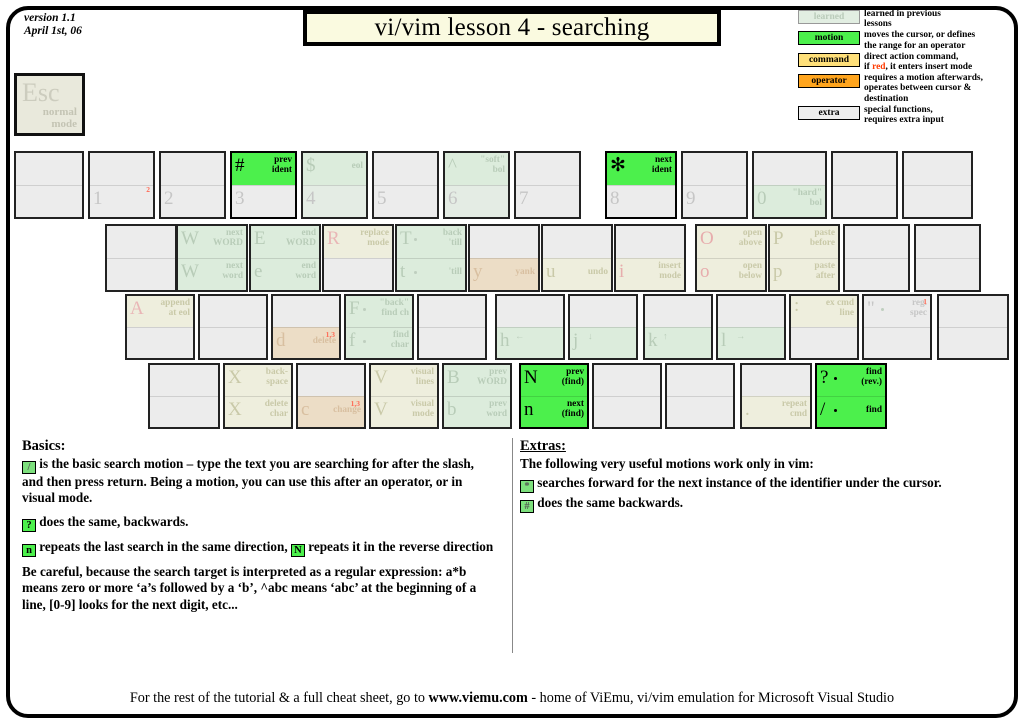 This screenshot has width=1024, height=724. I want to click on extras-heading: Extras:, so click(543, 446).